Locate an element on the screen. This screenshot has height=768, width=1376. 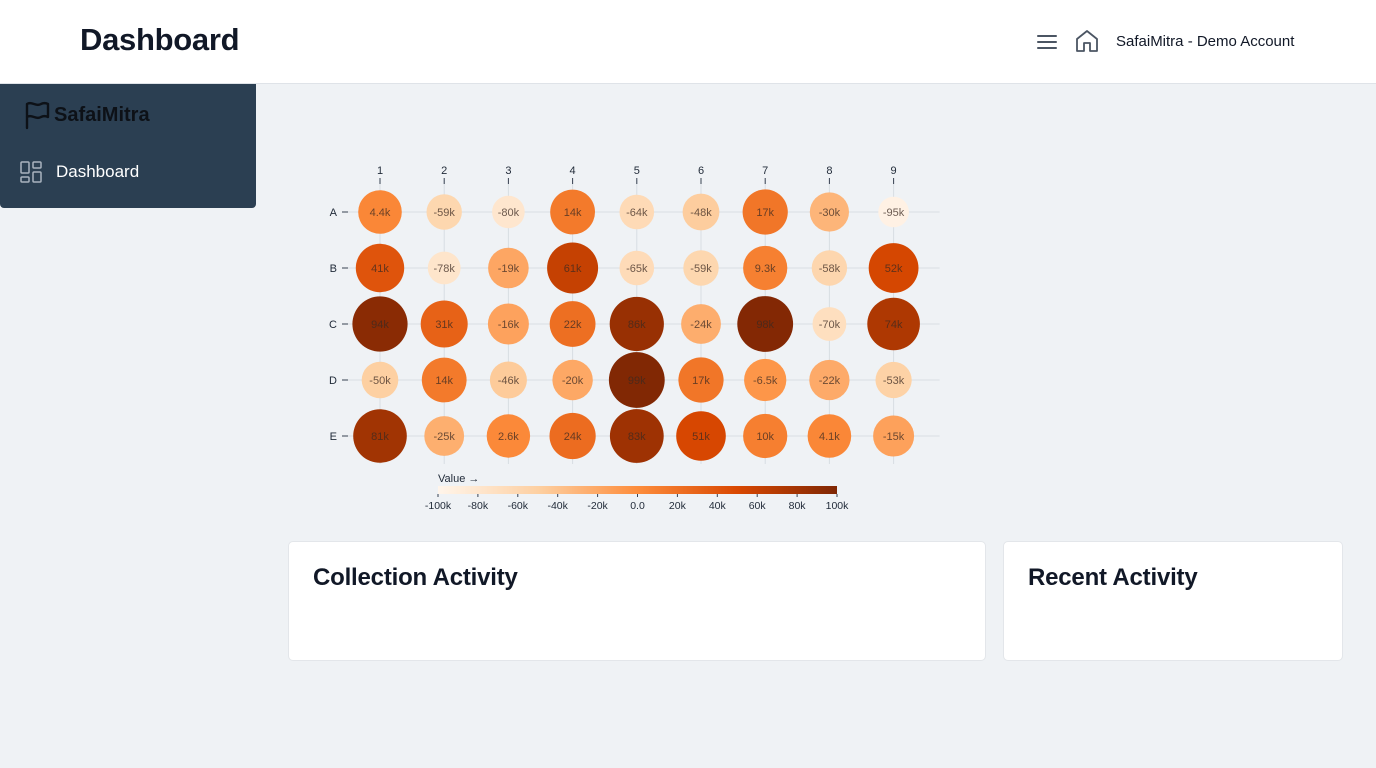
cell-label: 74k is located at coordinates (894, 325).